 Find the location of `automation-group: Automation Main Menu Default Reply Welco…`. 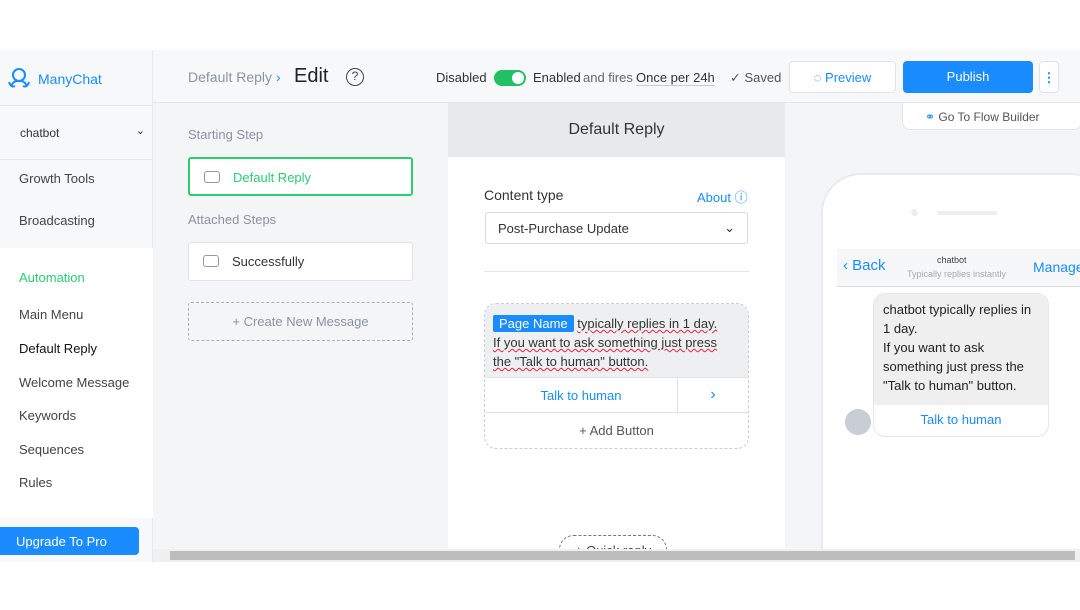

automation-group: Automation Main Menu Default Reply Welco… is located at coordinates (76, 383).